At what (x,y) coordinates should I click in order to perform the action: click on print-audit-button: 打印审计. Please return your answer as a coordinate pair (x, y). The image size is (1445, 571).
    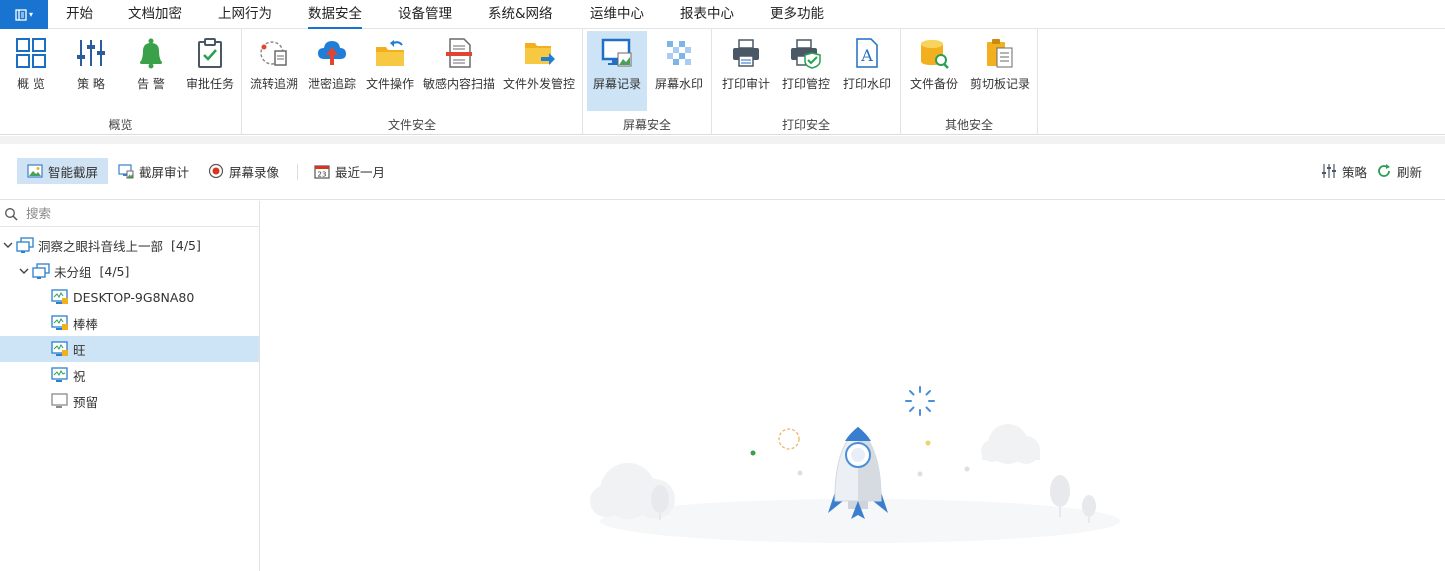
    Looking at the image, I should click on (746, 71).